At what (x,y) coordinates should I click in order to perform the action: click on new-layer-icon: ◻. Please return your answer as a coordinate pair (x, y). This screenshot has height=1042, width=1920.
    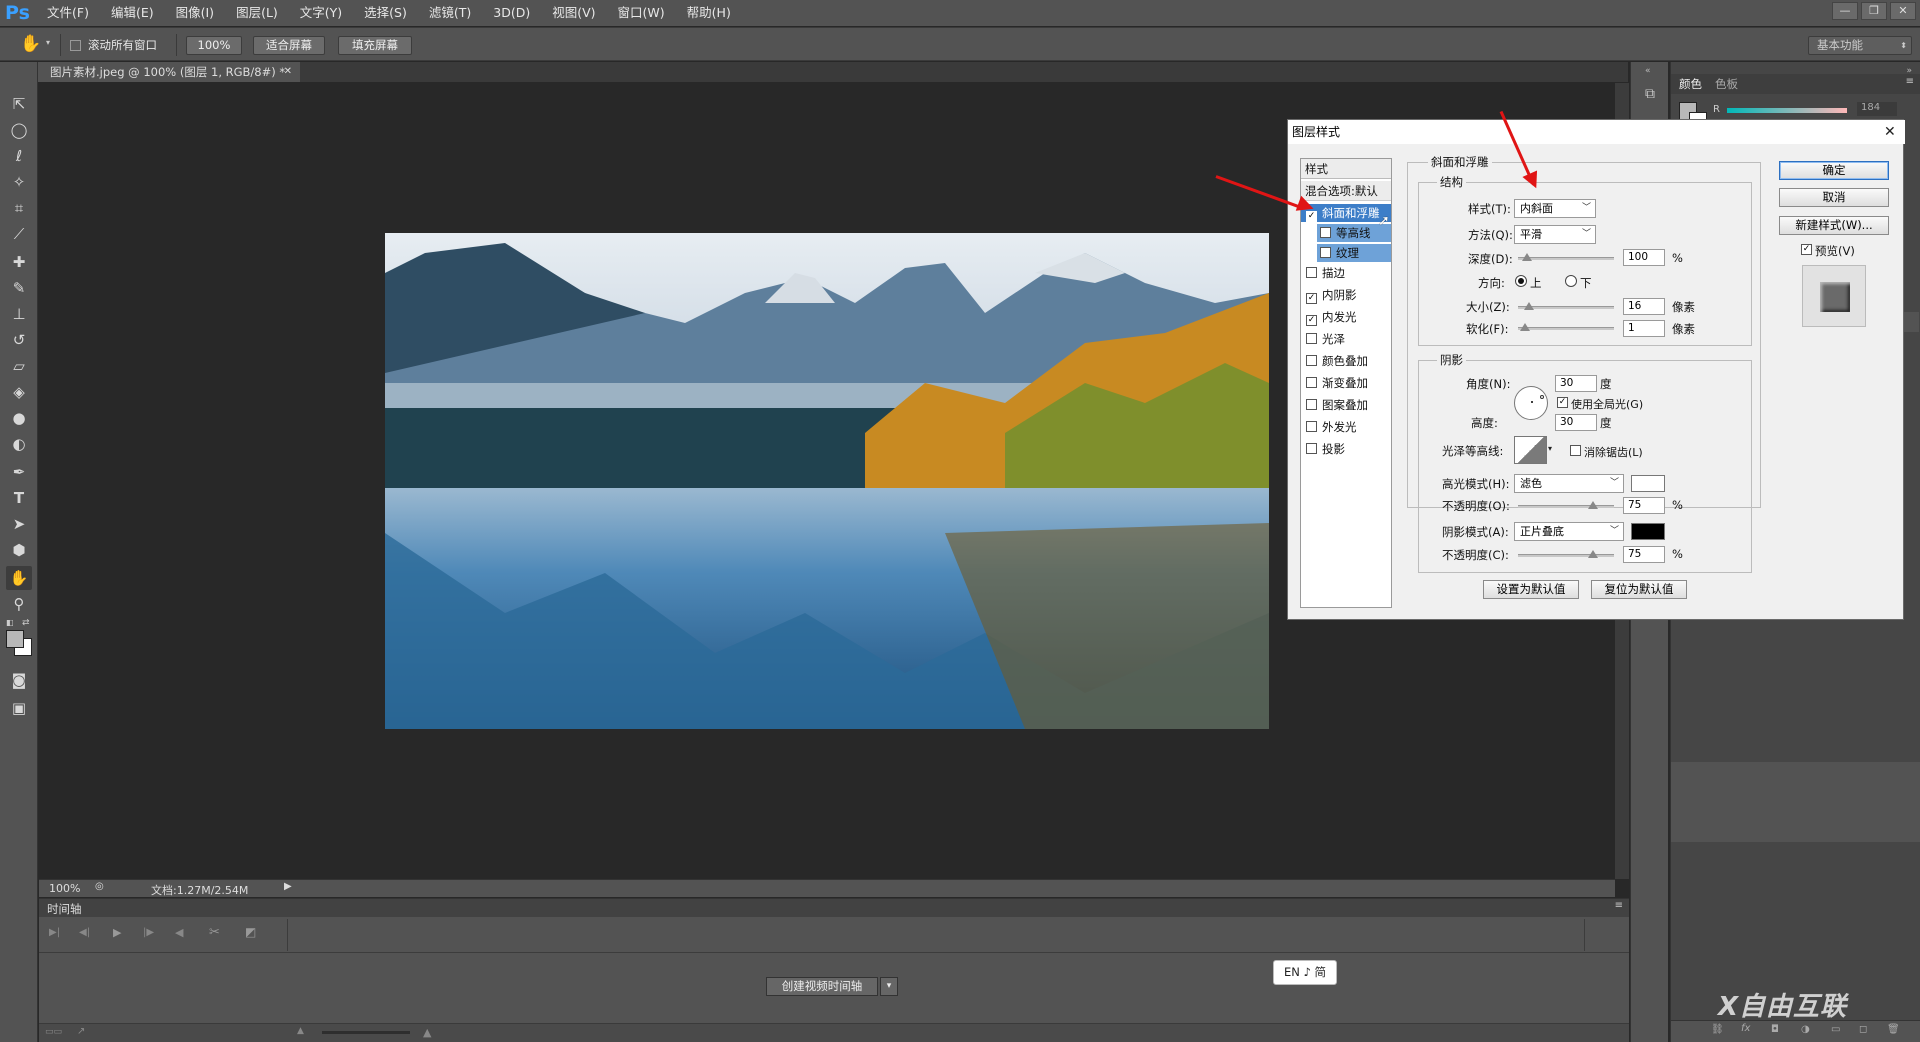
    Looking at the image, I should click on (1863, 1029).